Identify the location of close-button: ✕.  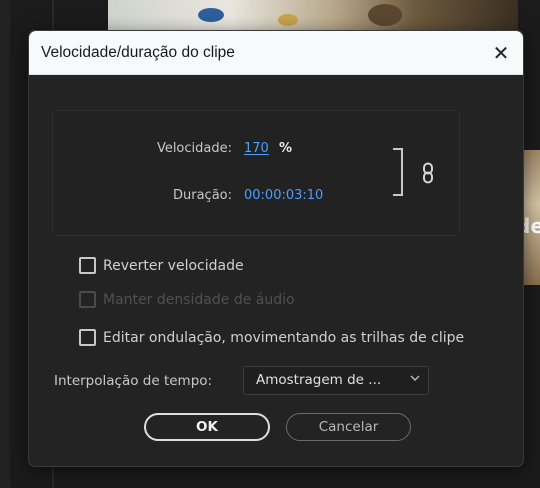
(501, 53).